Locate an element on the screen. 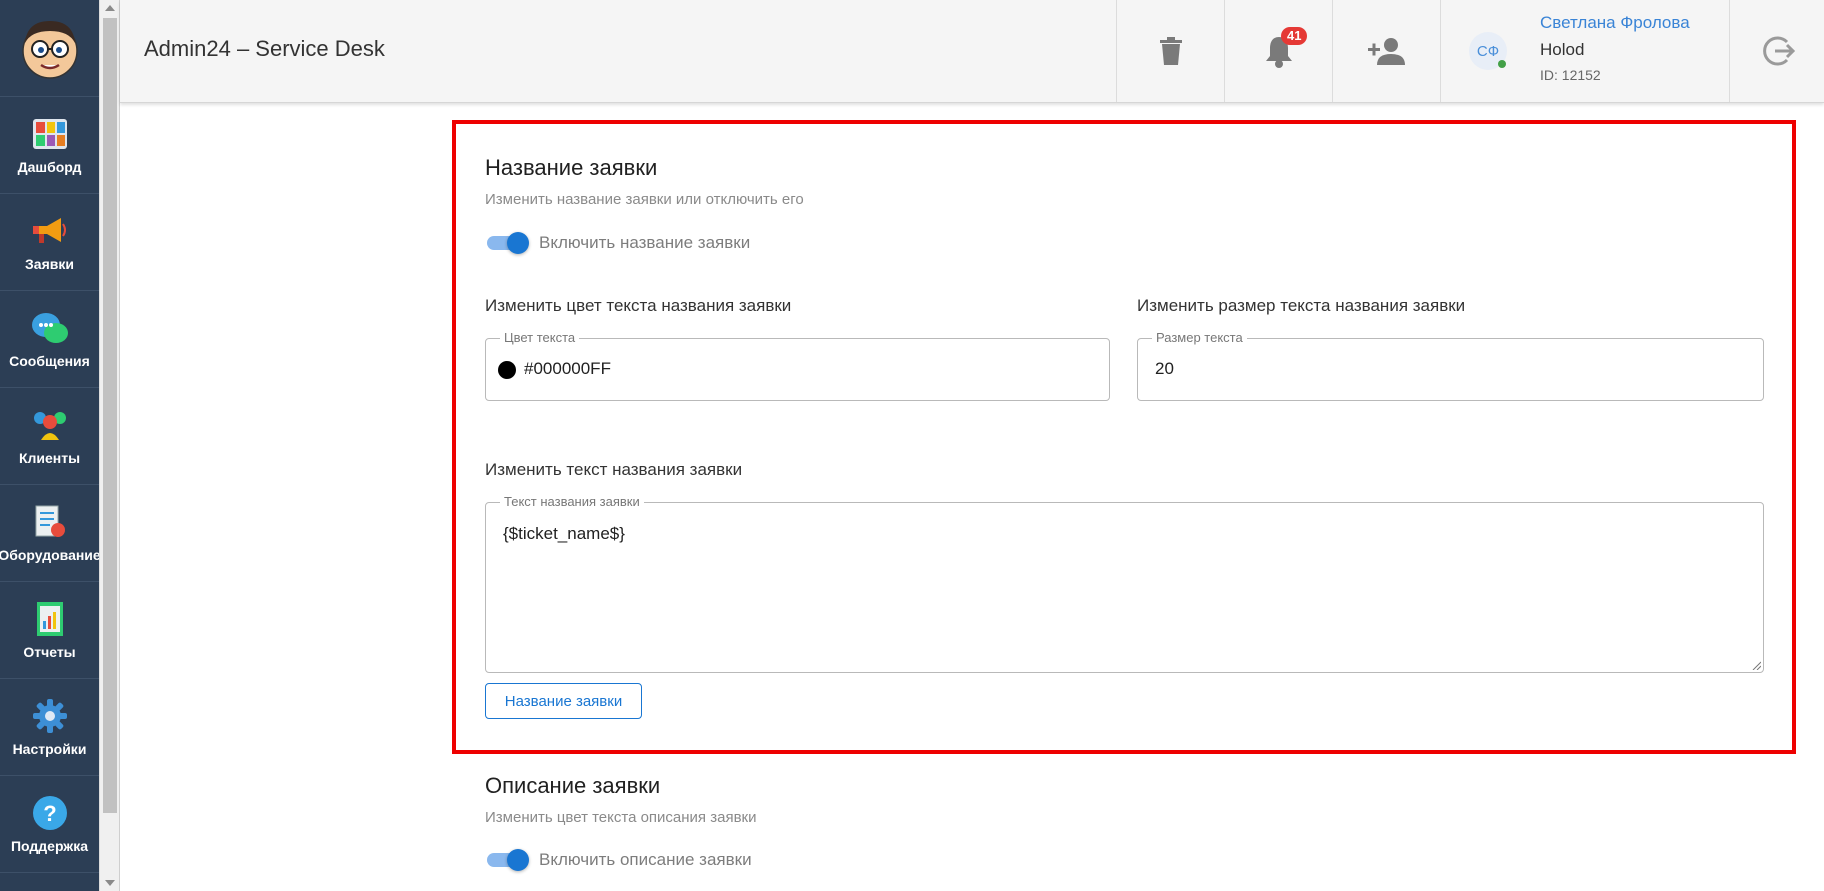 The image size is (1824, 891). user-id: ID: 12152 is located at coordinates (1570, 75).